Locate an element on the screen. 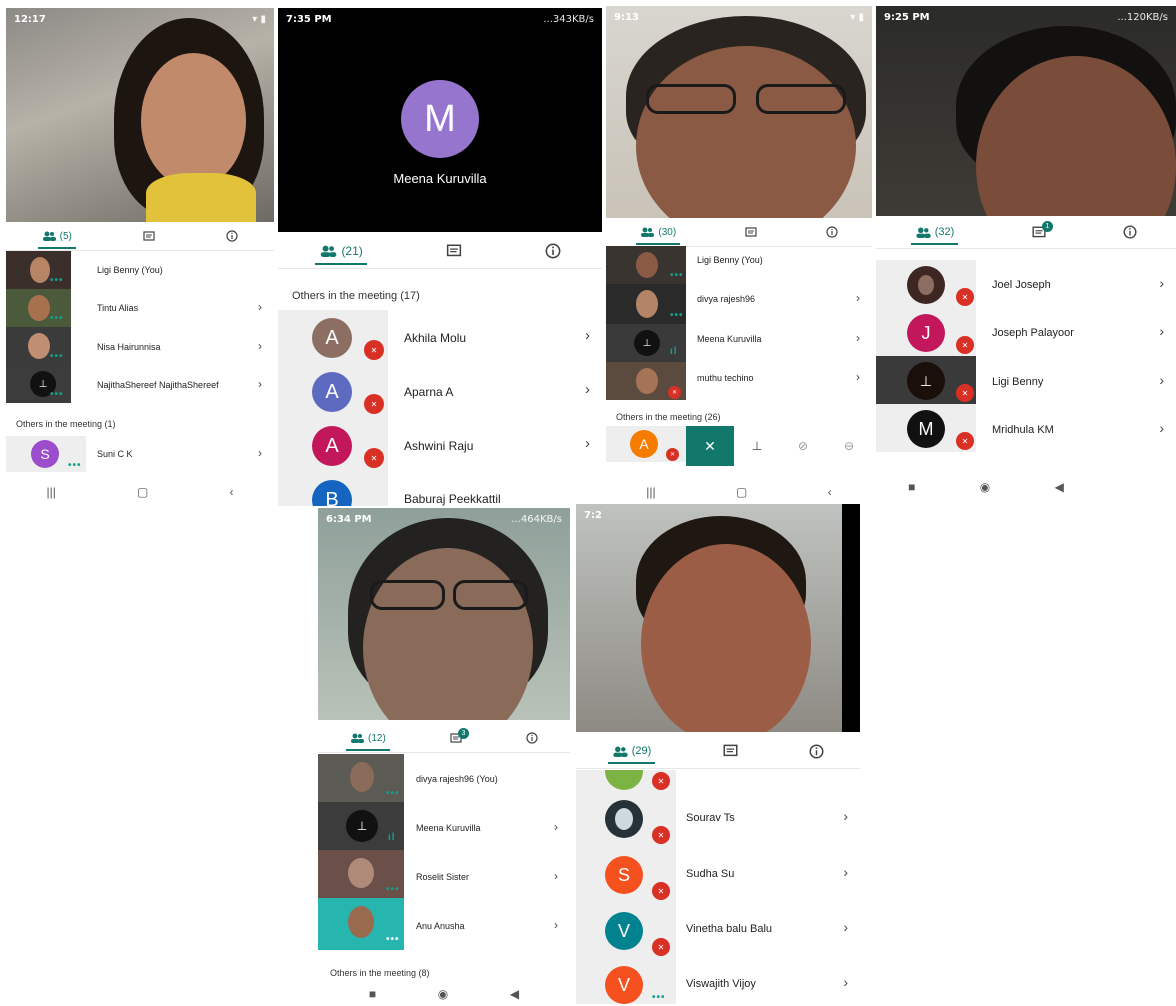 The width and height of the screenshot is (1176, 1006). tab-people: (29) is located at coordinates (631, 754).